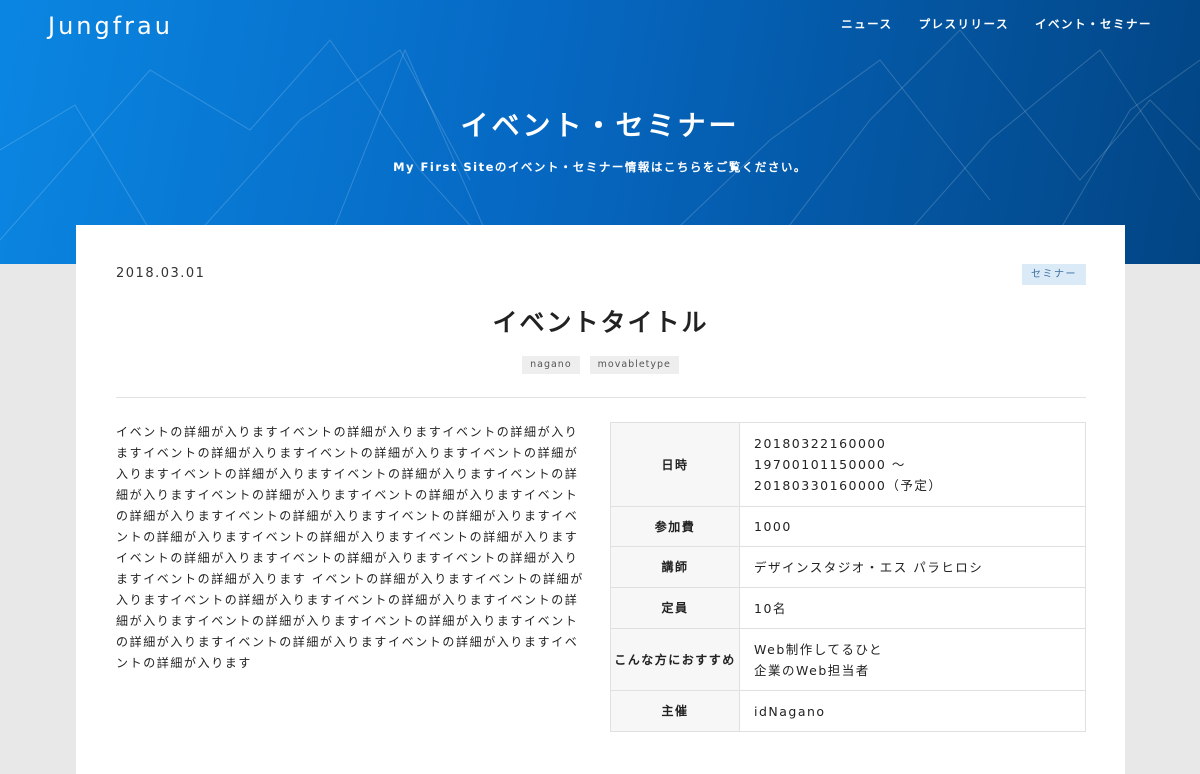 This screenshot has width=1200, height=774. Describe the element at coordinates (600, 167) in the screenshot. I see `page-subtitle: My First Siteのイベント・セミナー情報はこちらをご覧ください。` at that location.